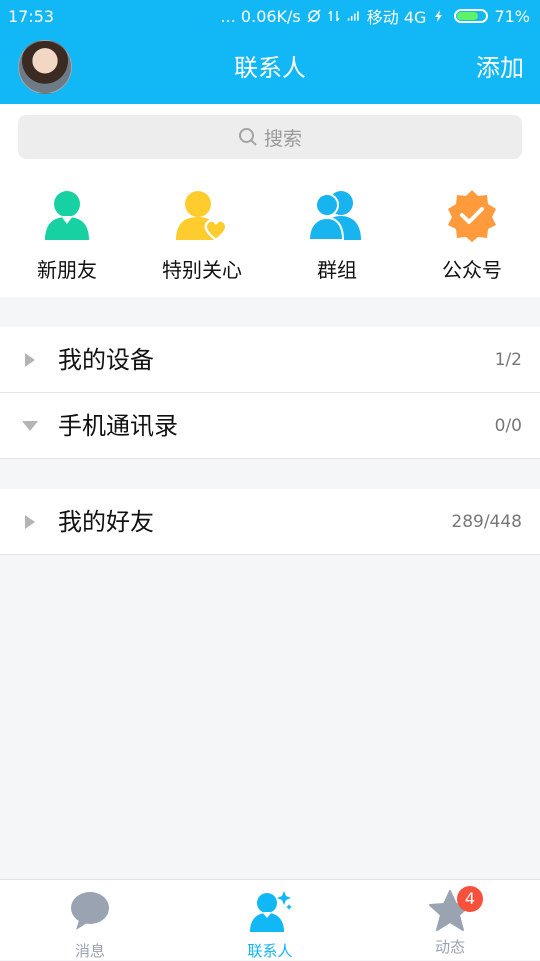  I want to click on charging-icon, so click(439, 16).